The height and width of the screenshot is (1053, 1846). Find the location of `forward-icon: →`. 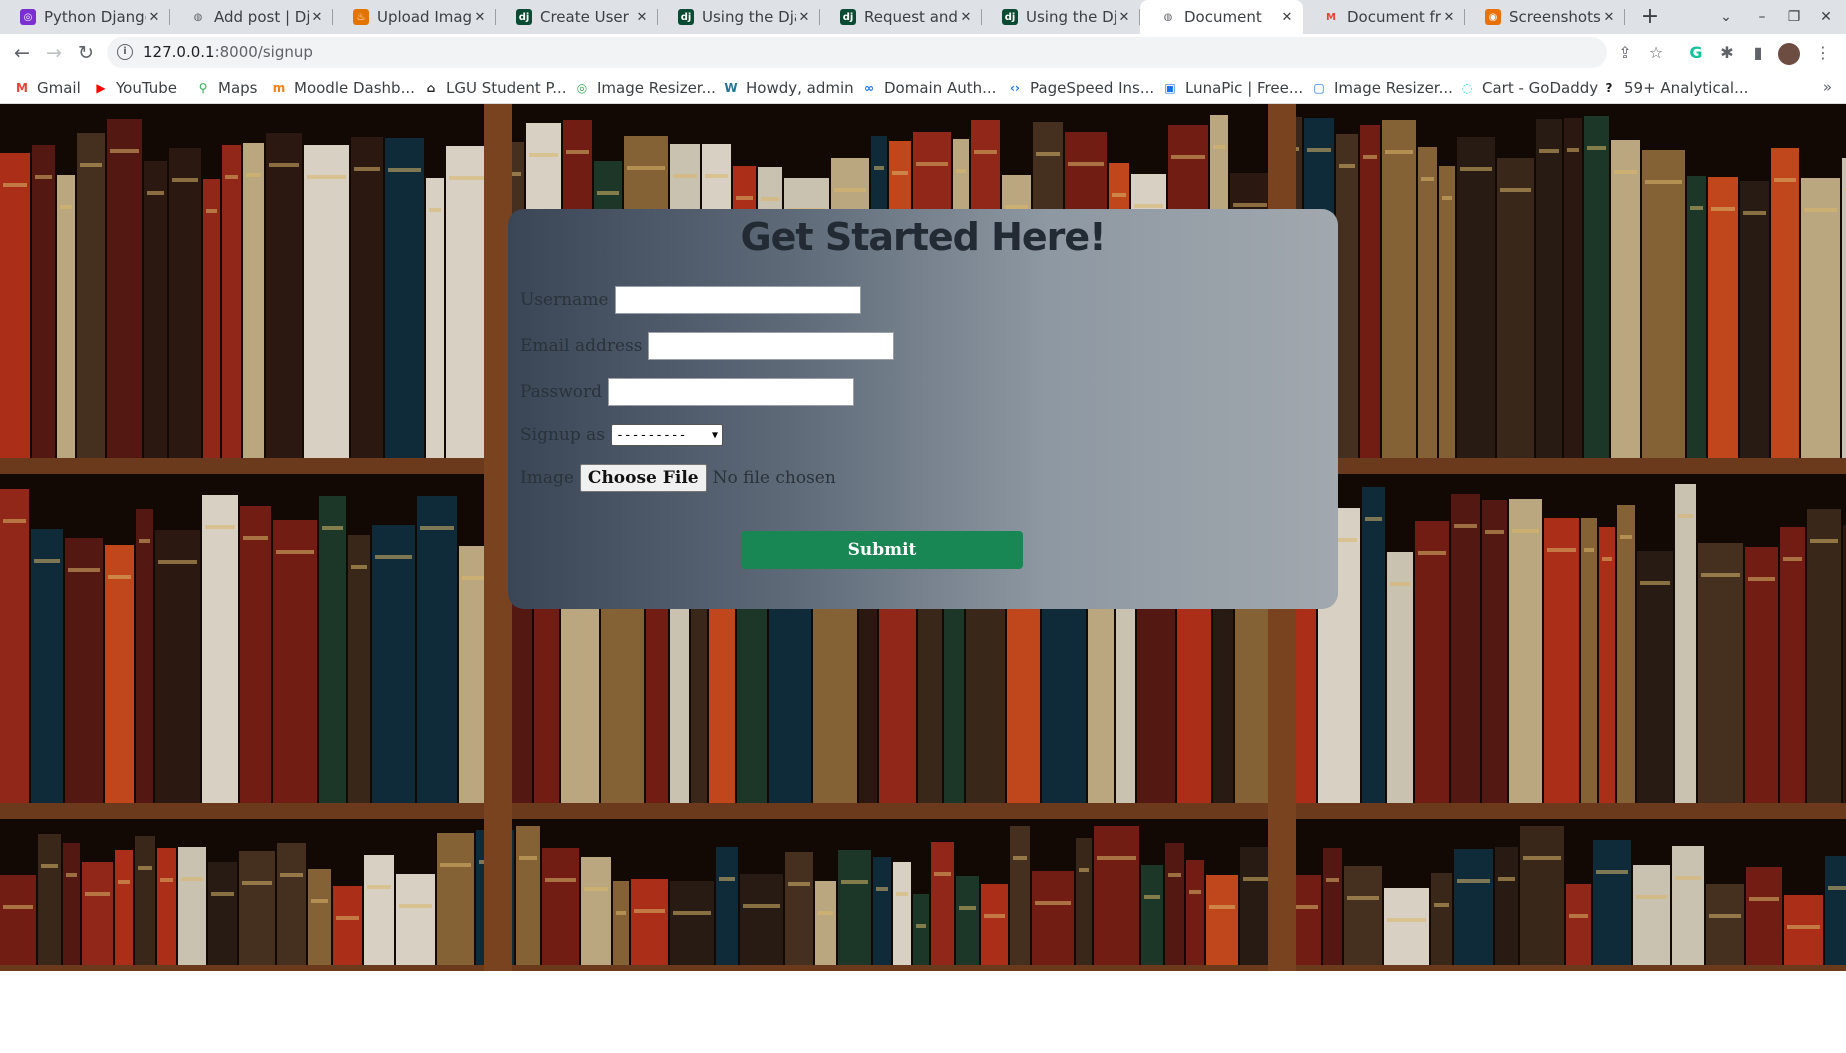

forward-icon: → is located at coordinates (54, 53).